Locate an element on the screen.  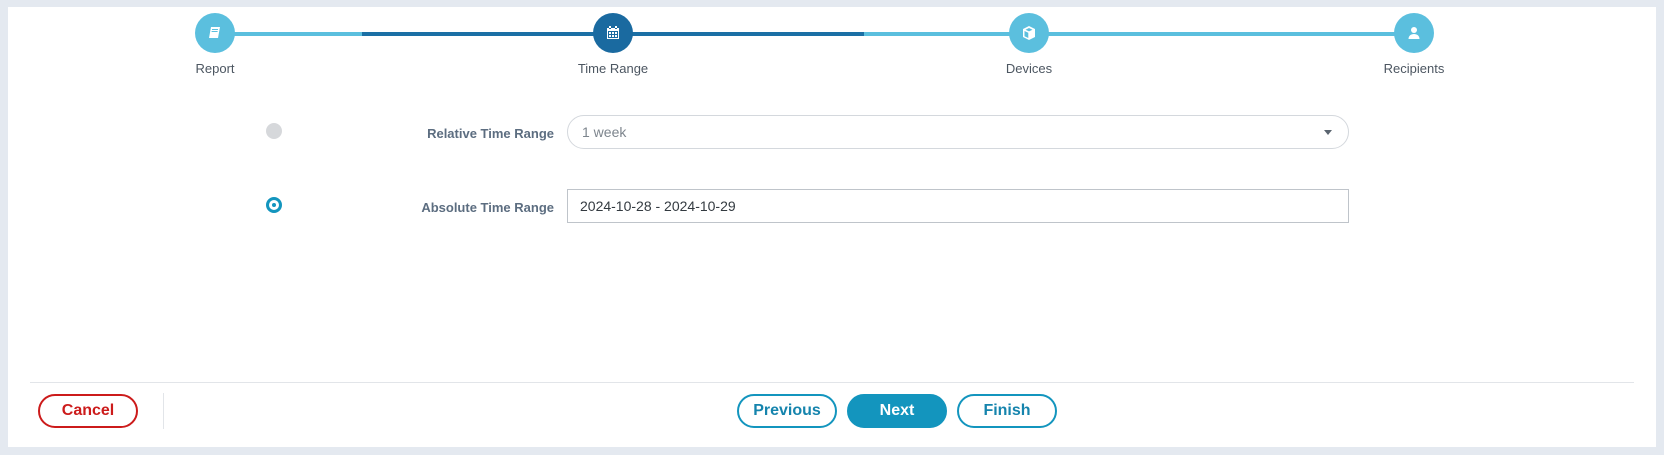
step-recipients-label: Recipients is located at coordinates (1414, 68).